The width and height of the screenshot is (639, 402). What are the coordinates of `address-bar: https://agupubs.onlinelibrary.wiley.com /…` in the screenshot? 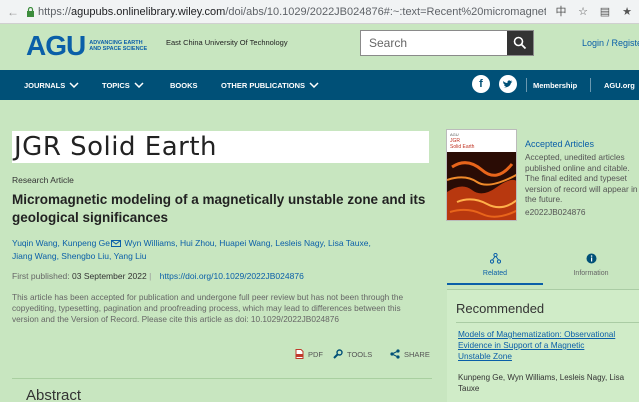 It's located at (286, 12).